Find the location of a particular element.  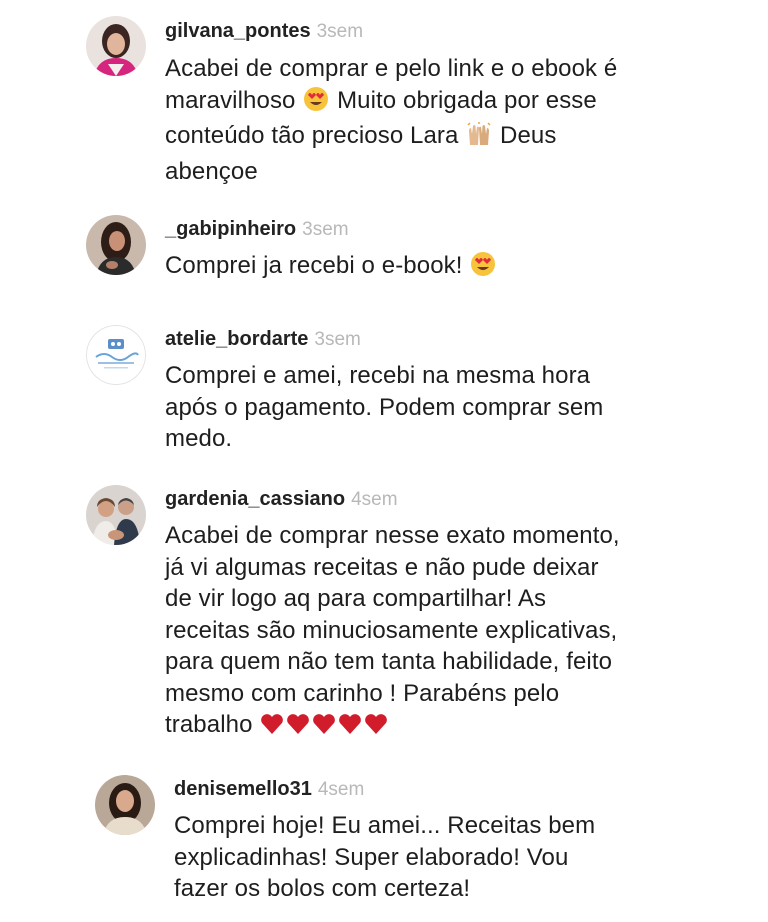

comment-text-fragment: trabalho is located at coordinates (209, 724).